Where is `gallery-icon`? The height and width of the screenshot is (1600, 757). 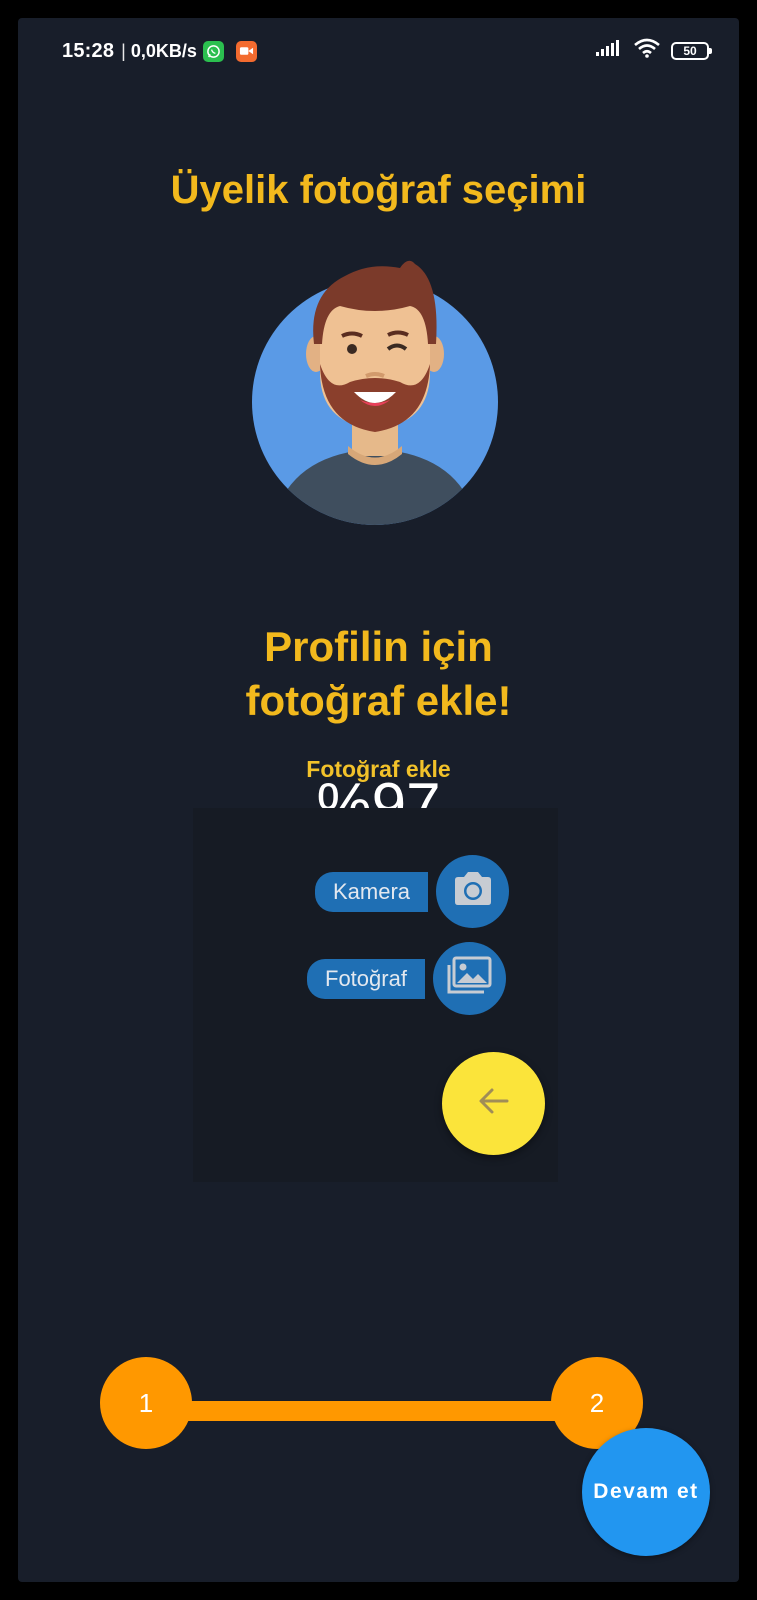
gallery-icon is located at coordinates (469, 978).